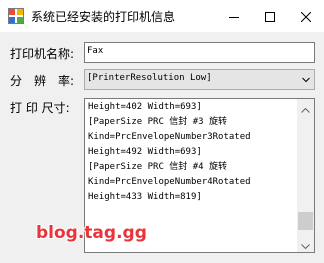 The width and height of the screenshot is (324, 263). I want to click on maximize-button, so click(270, 16).